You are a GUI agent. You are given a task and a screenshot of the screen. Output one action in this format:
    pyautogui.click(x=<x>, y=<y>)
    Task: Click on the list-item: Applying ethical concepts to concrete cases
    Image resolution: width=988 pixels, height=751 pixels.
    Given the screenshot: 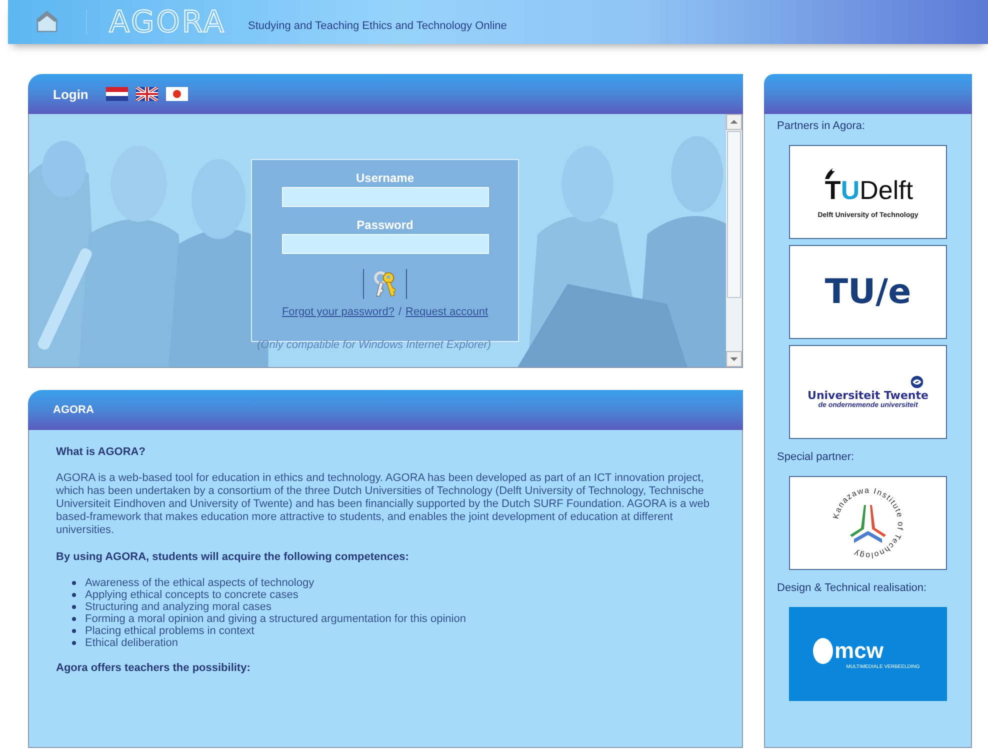 What is the action you would take?
    pyautogui.click(x=191, y=595)
    